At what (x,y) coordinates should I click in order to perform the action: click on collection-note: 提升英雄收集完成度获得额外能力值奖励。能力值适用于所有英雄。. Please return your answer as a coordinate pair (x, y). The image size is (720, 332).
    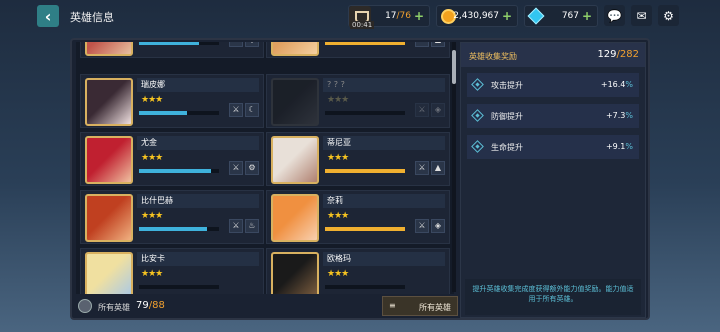
    Looking at the image, I should click on (553, 297).